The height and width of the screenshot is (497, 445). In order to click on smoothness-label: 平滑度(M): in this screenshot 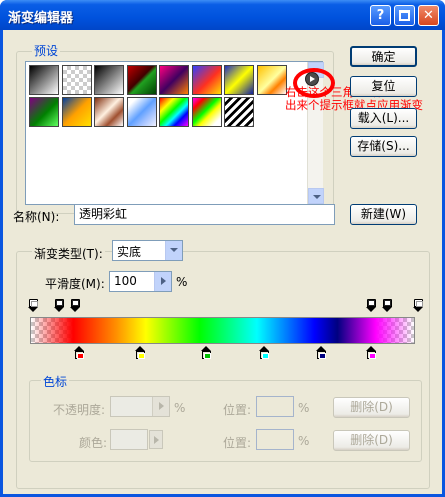, I will do `click(75, 284)`.